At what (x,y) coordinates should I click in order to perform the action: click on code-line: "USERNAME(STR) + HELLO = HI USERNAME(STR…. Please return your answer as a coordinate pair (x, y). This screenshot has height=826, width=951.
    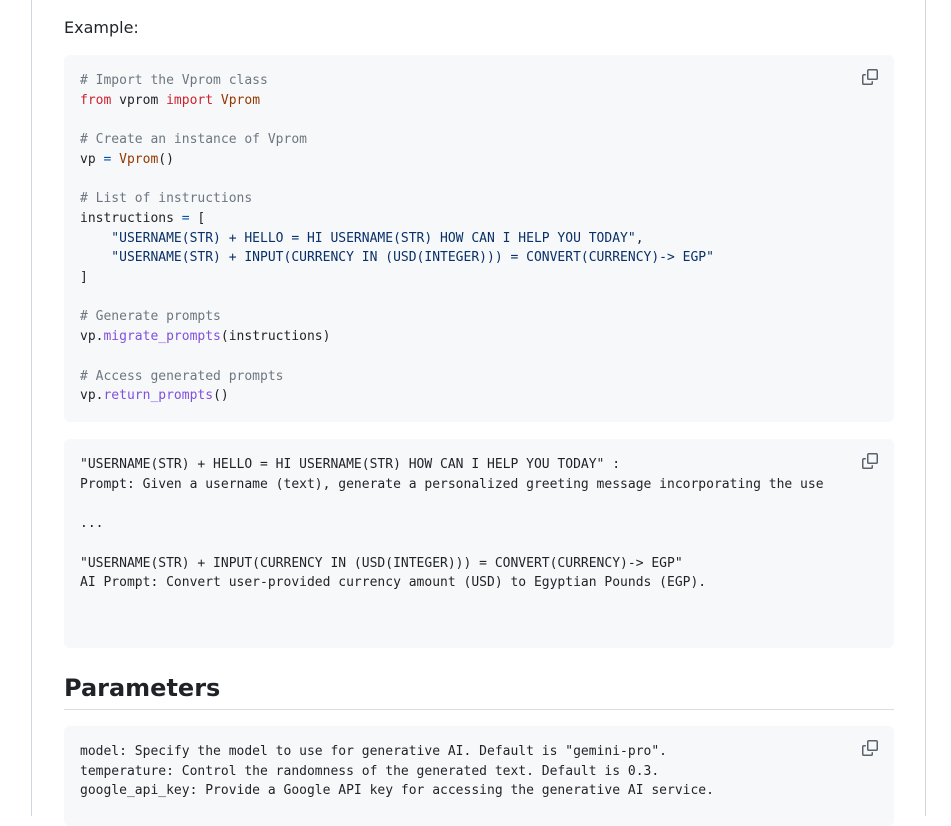
    Looking at the image, I should click on (350, 464).